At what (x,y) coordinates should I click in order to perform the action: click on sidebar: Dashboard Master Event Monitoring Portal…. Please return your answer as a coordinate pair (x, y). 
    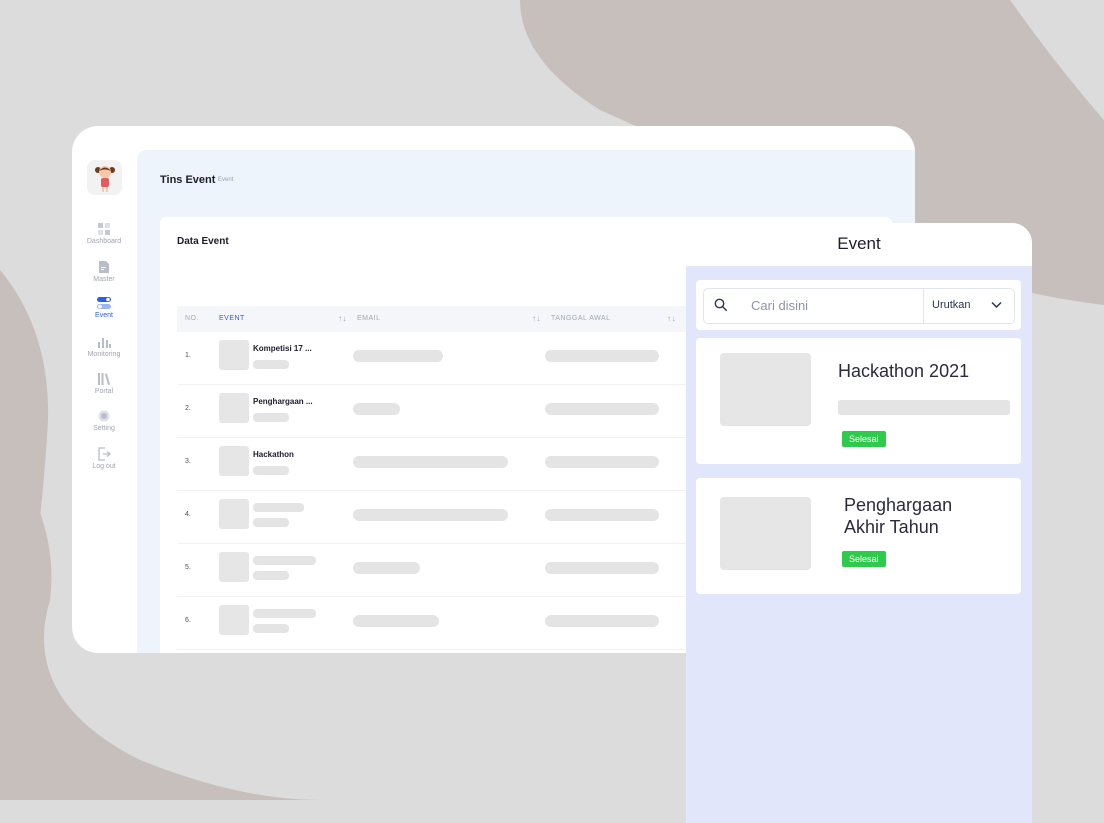
    Looking at the image, I should click on (104, 389).